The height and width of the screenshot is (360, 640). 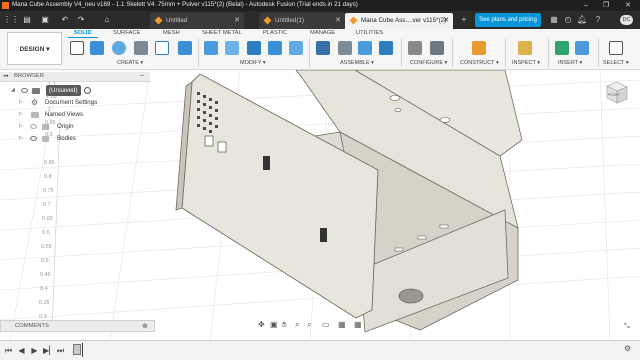 What do you see at coordinates (77, 349) in the screenshot?
I see `timeline-feature-icon` at bounding box center [77, 349].